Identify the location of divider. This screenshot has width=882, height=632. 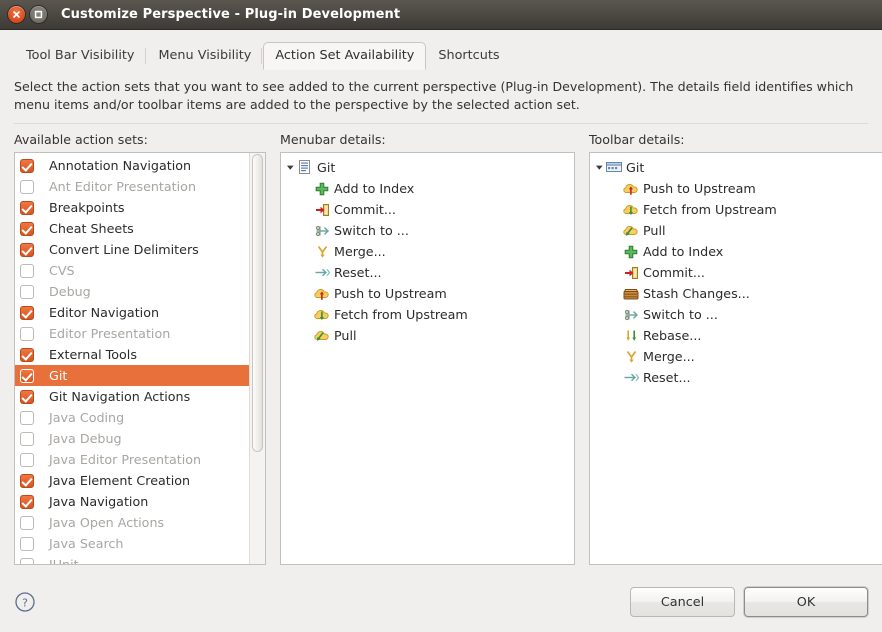
(441, 123).